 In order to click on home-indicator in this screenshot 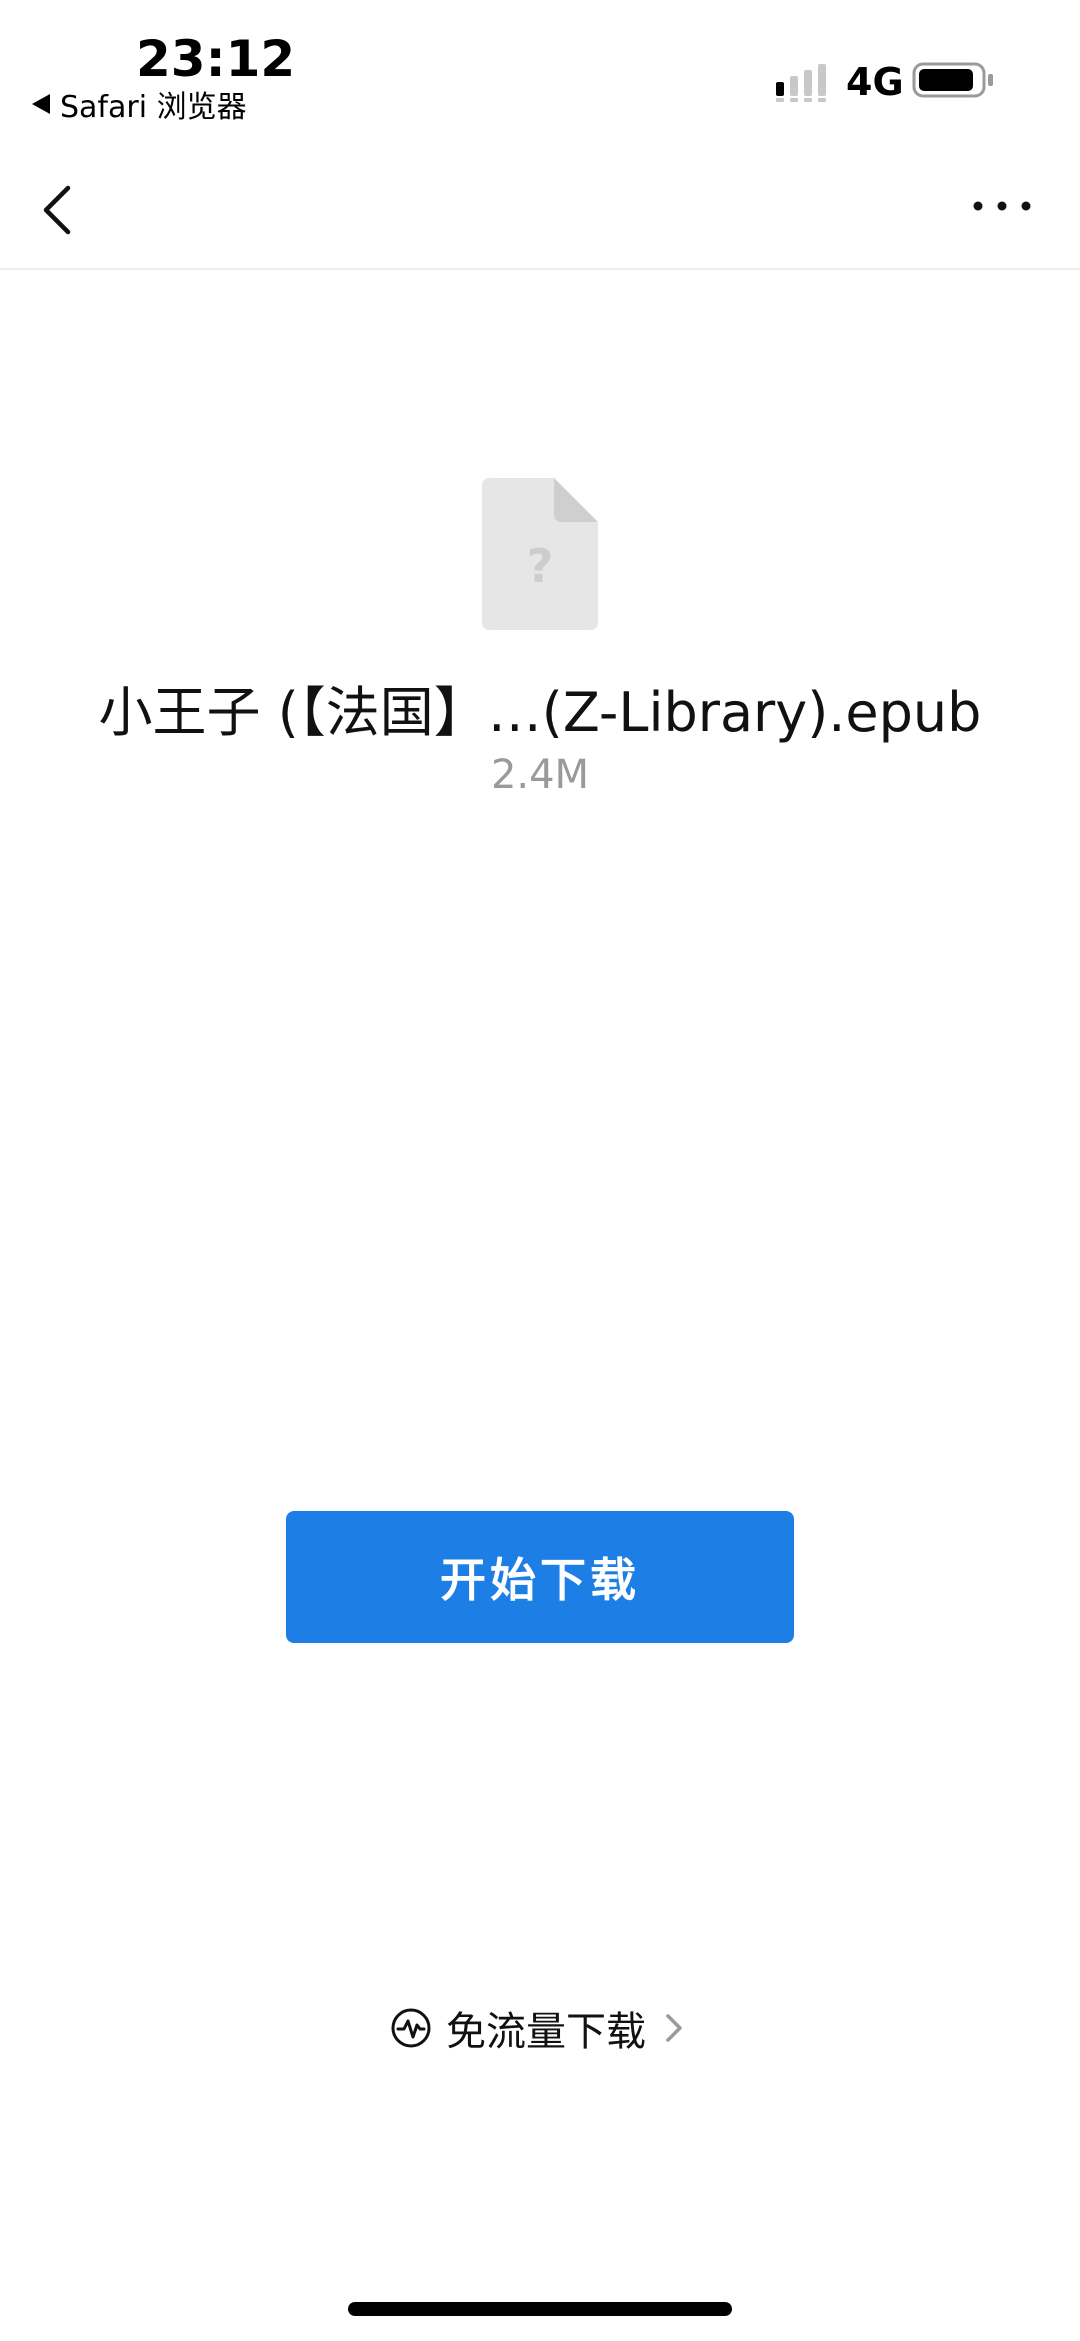, I will do `click(540, 2309)`.